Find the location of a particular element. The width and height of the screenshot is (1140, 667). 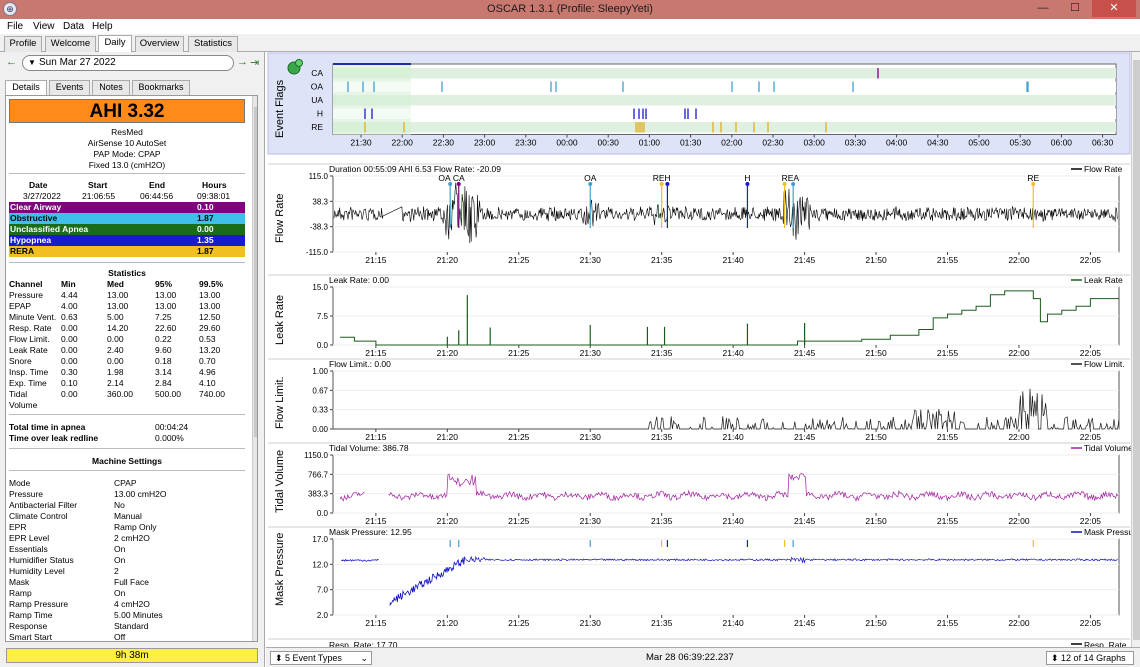

leak-redline-value: 0.000% is located at coordinates (169, 438).